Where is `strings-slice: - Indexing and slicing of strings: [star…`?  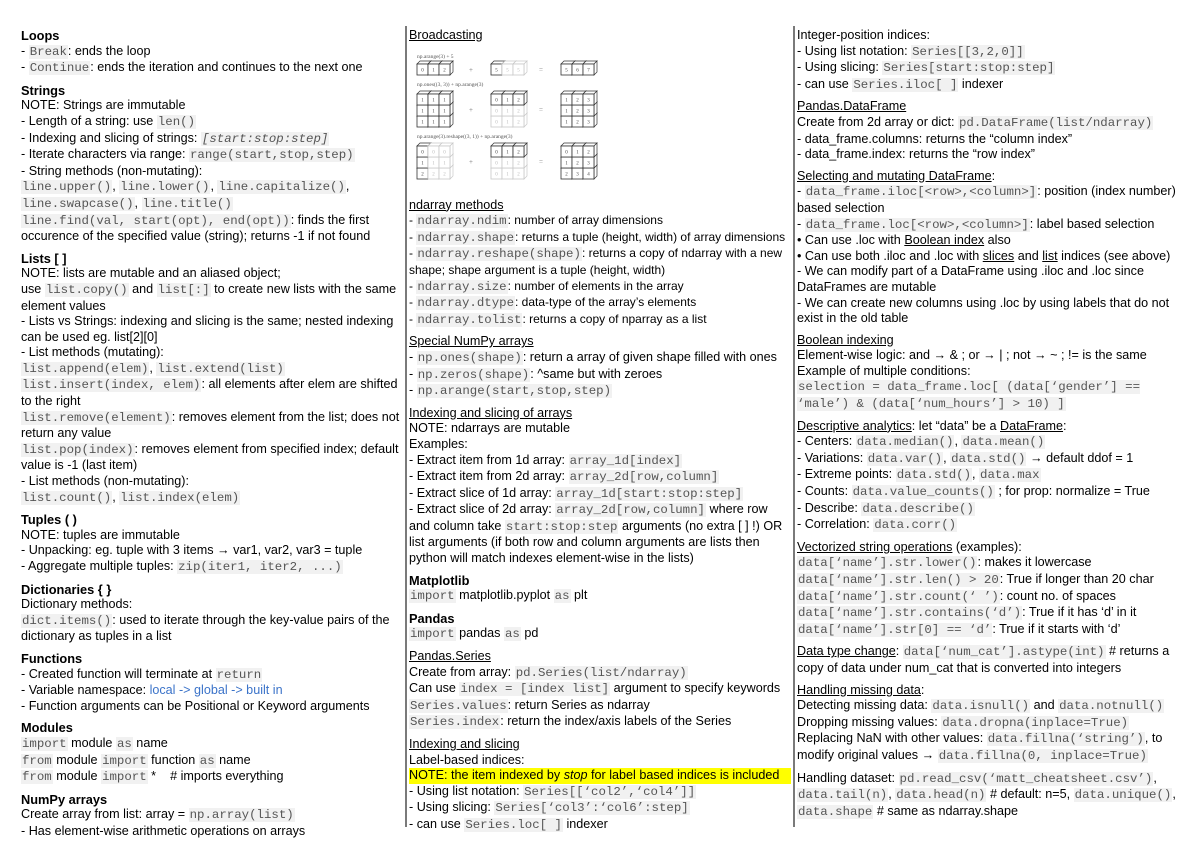
strings-slice: - Indexing and slicing of strings: [star… is located at coordinates (175, 138).